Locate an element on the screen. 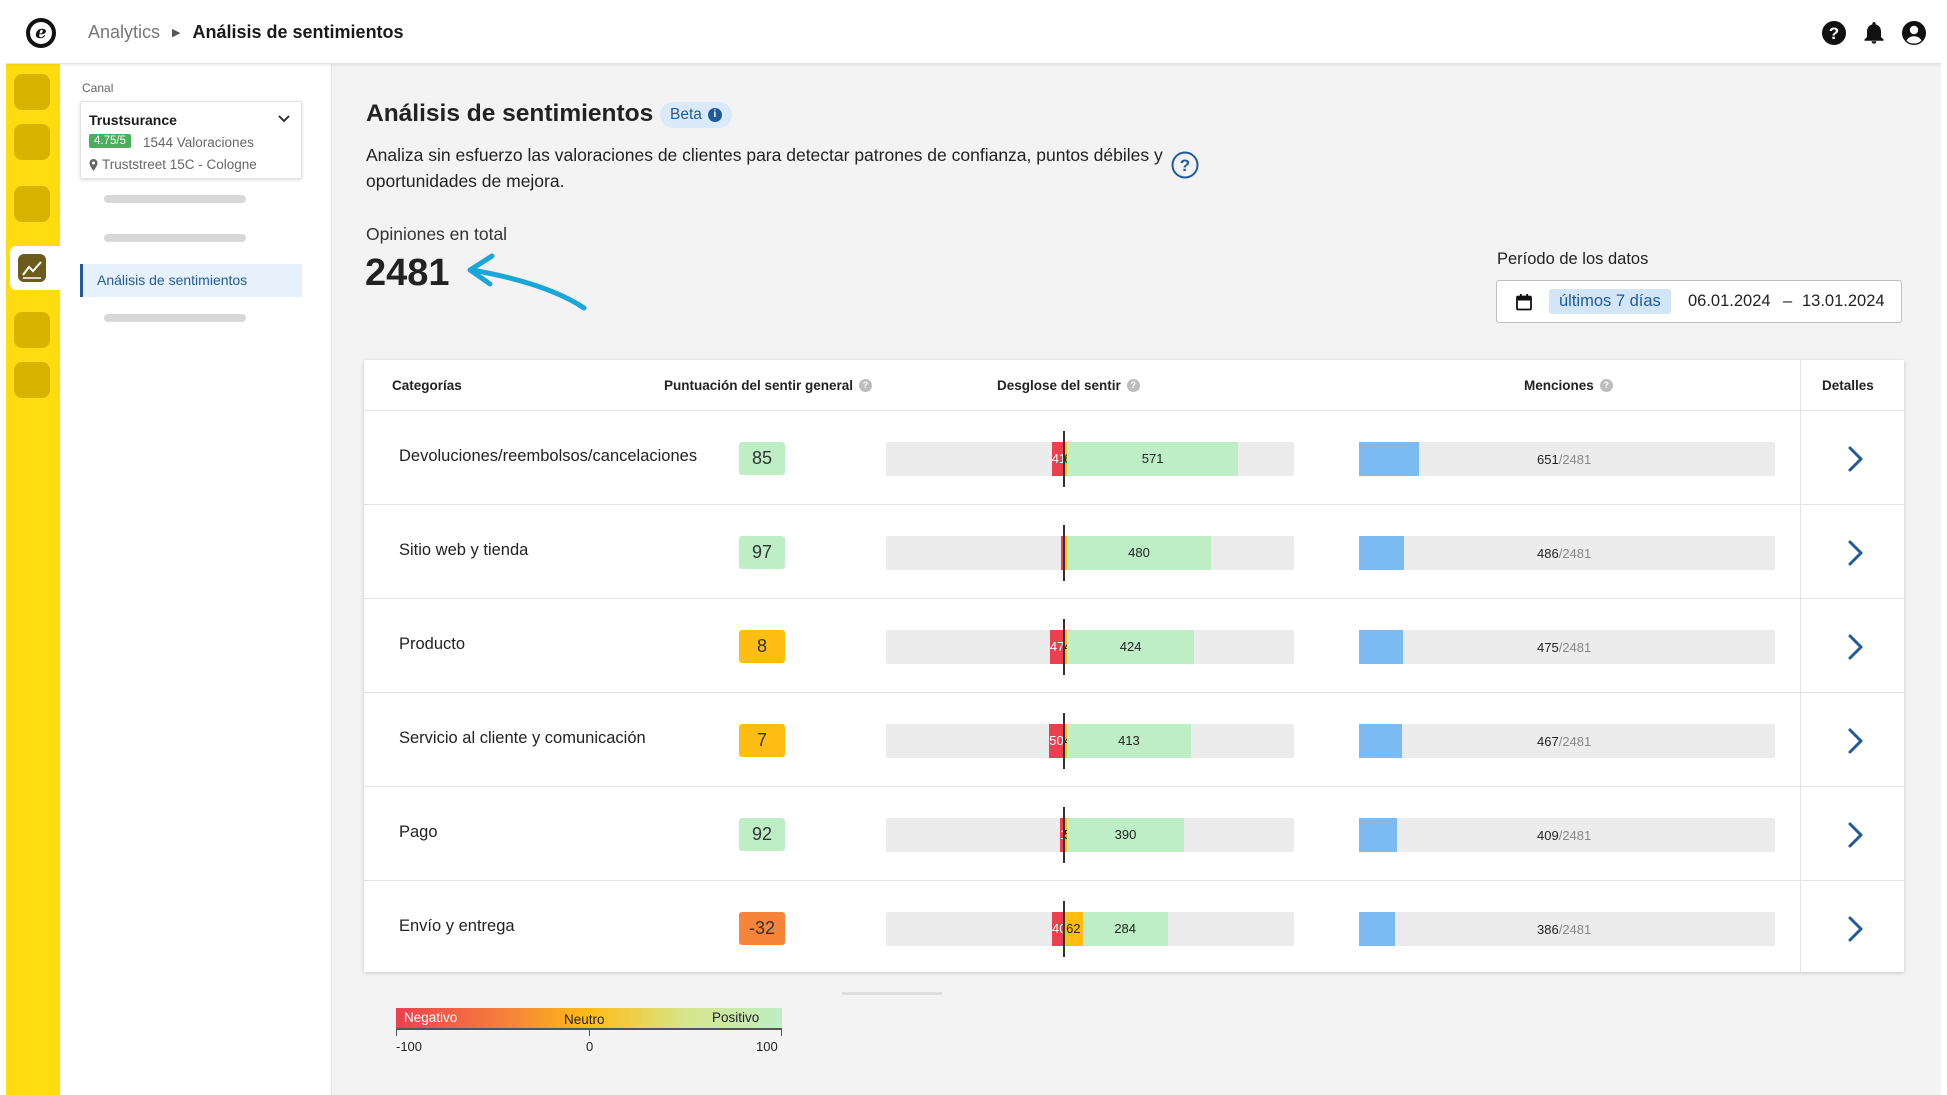 The width and height of the screenshot is (1947, 1095). rail-item-analytics is located at coordinates (35, 268).